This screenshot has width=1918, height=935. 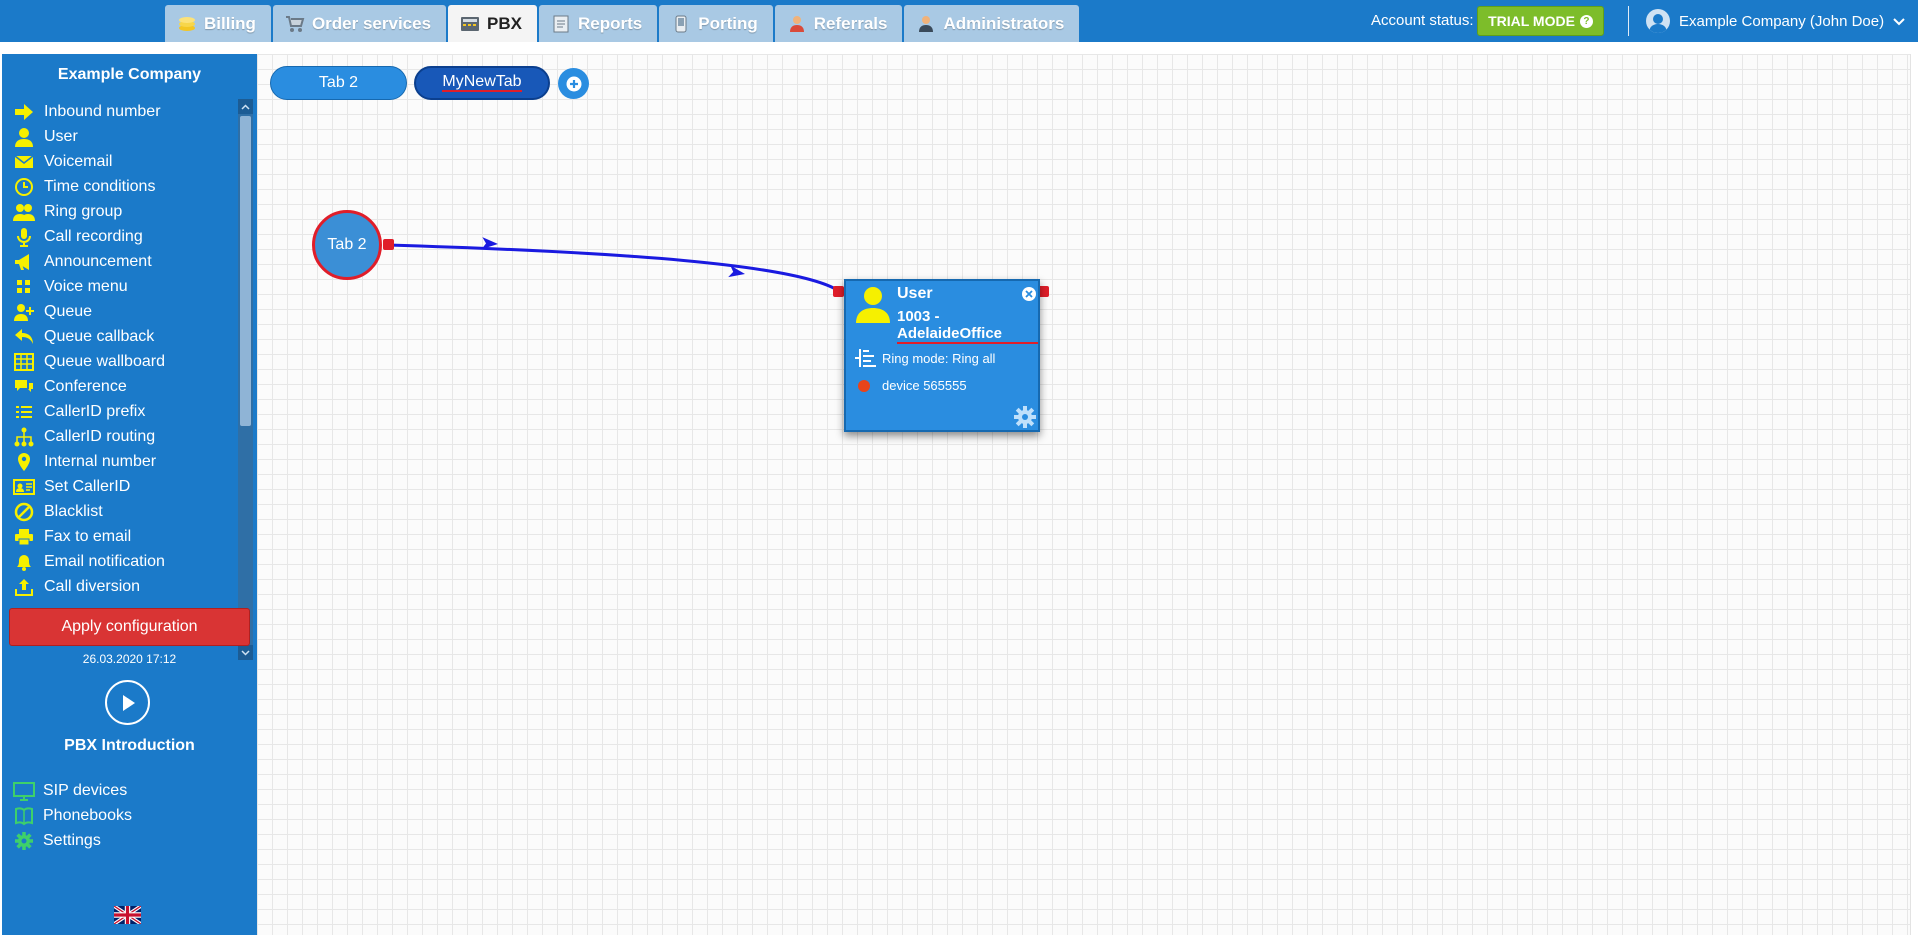 What do you see at coordinates (681, 24) in the screenshot?
I see `porting-icon` at bounding box center [681, 24].